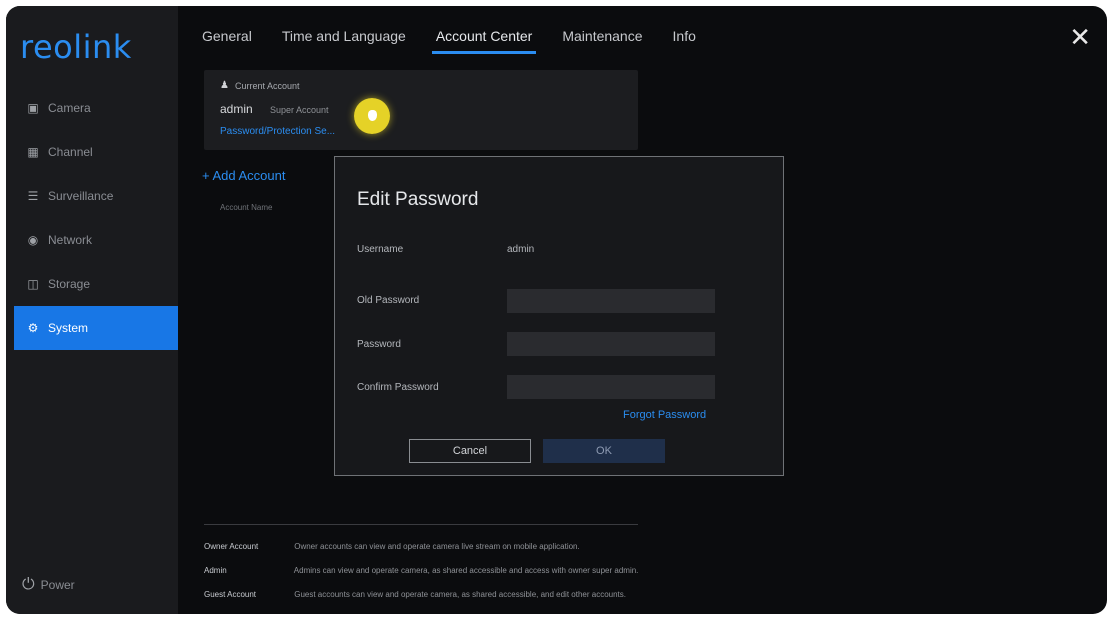 This screenshot has height=620, width=1113. Describe the element at coordinates (33, 196) in the screenshot. I see `list-icon: ☰` at that location.